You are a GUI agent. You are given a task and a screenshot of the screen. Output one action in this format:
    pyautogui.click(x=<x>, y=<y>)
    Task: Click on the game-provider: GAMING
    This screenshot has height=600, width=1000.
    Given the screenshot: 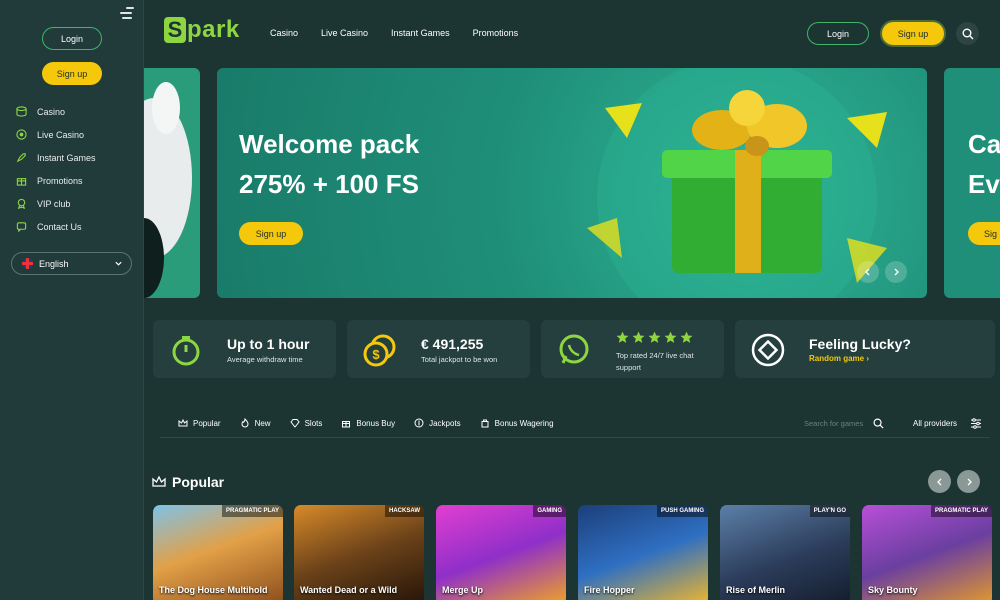 What is the action you would take?
    pyautogui.click(x=549, y=511)
    